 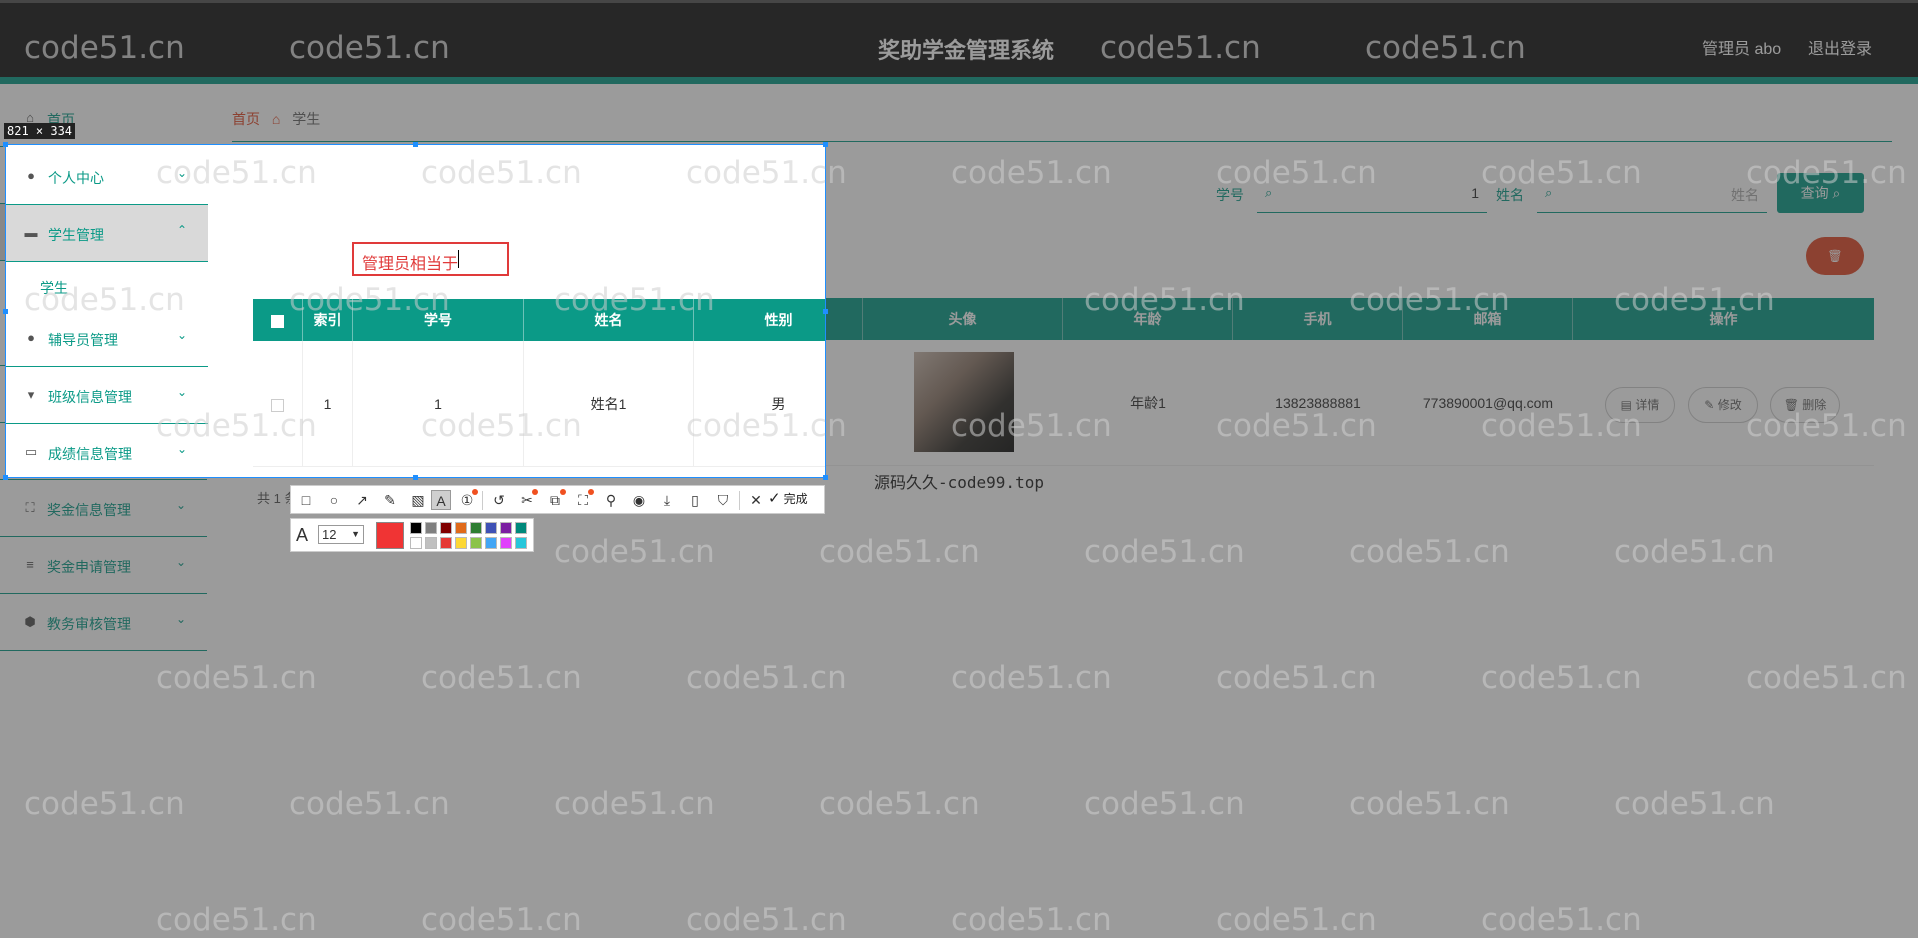 What do you see at coordinates (306, 500) in the screenshot?
I see `rectangle-tool-icon: □` at bounding box center [306, 500].